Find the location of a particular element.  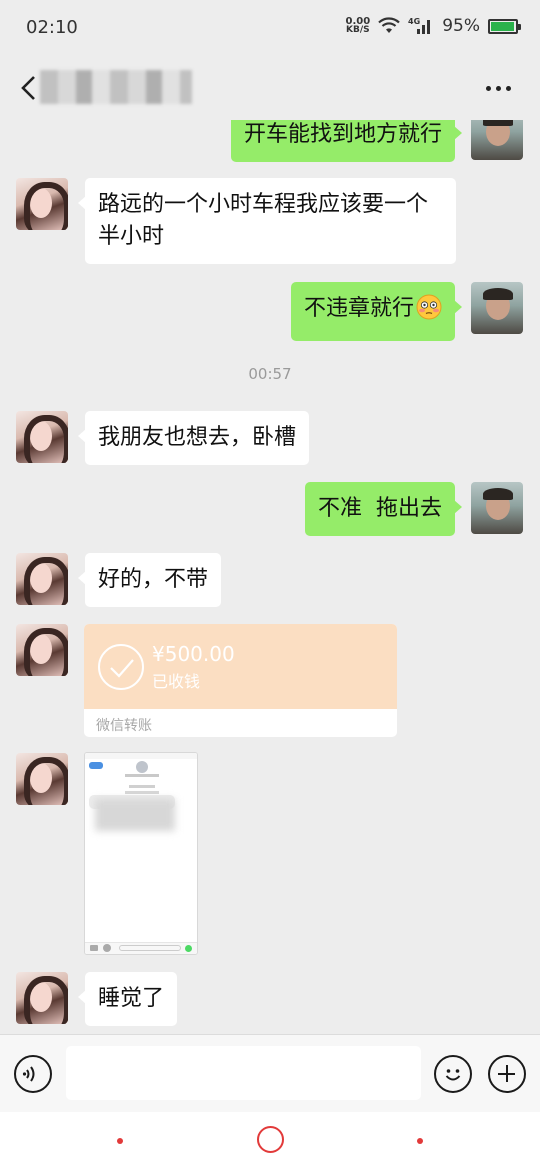

wechat-transfer-card: ¥500.00 已收钱 微信转账 is located at coordinates (240, 680).